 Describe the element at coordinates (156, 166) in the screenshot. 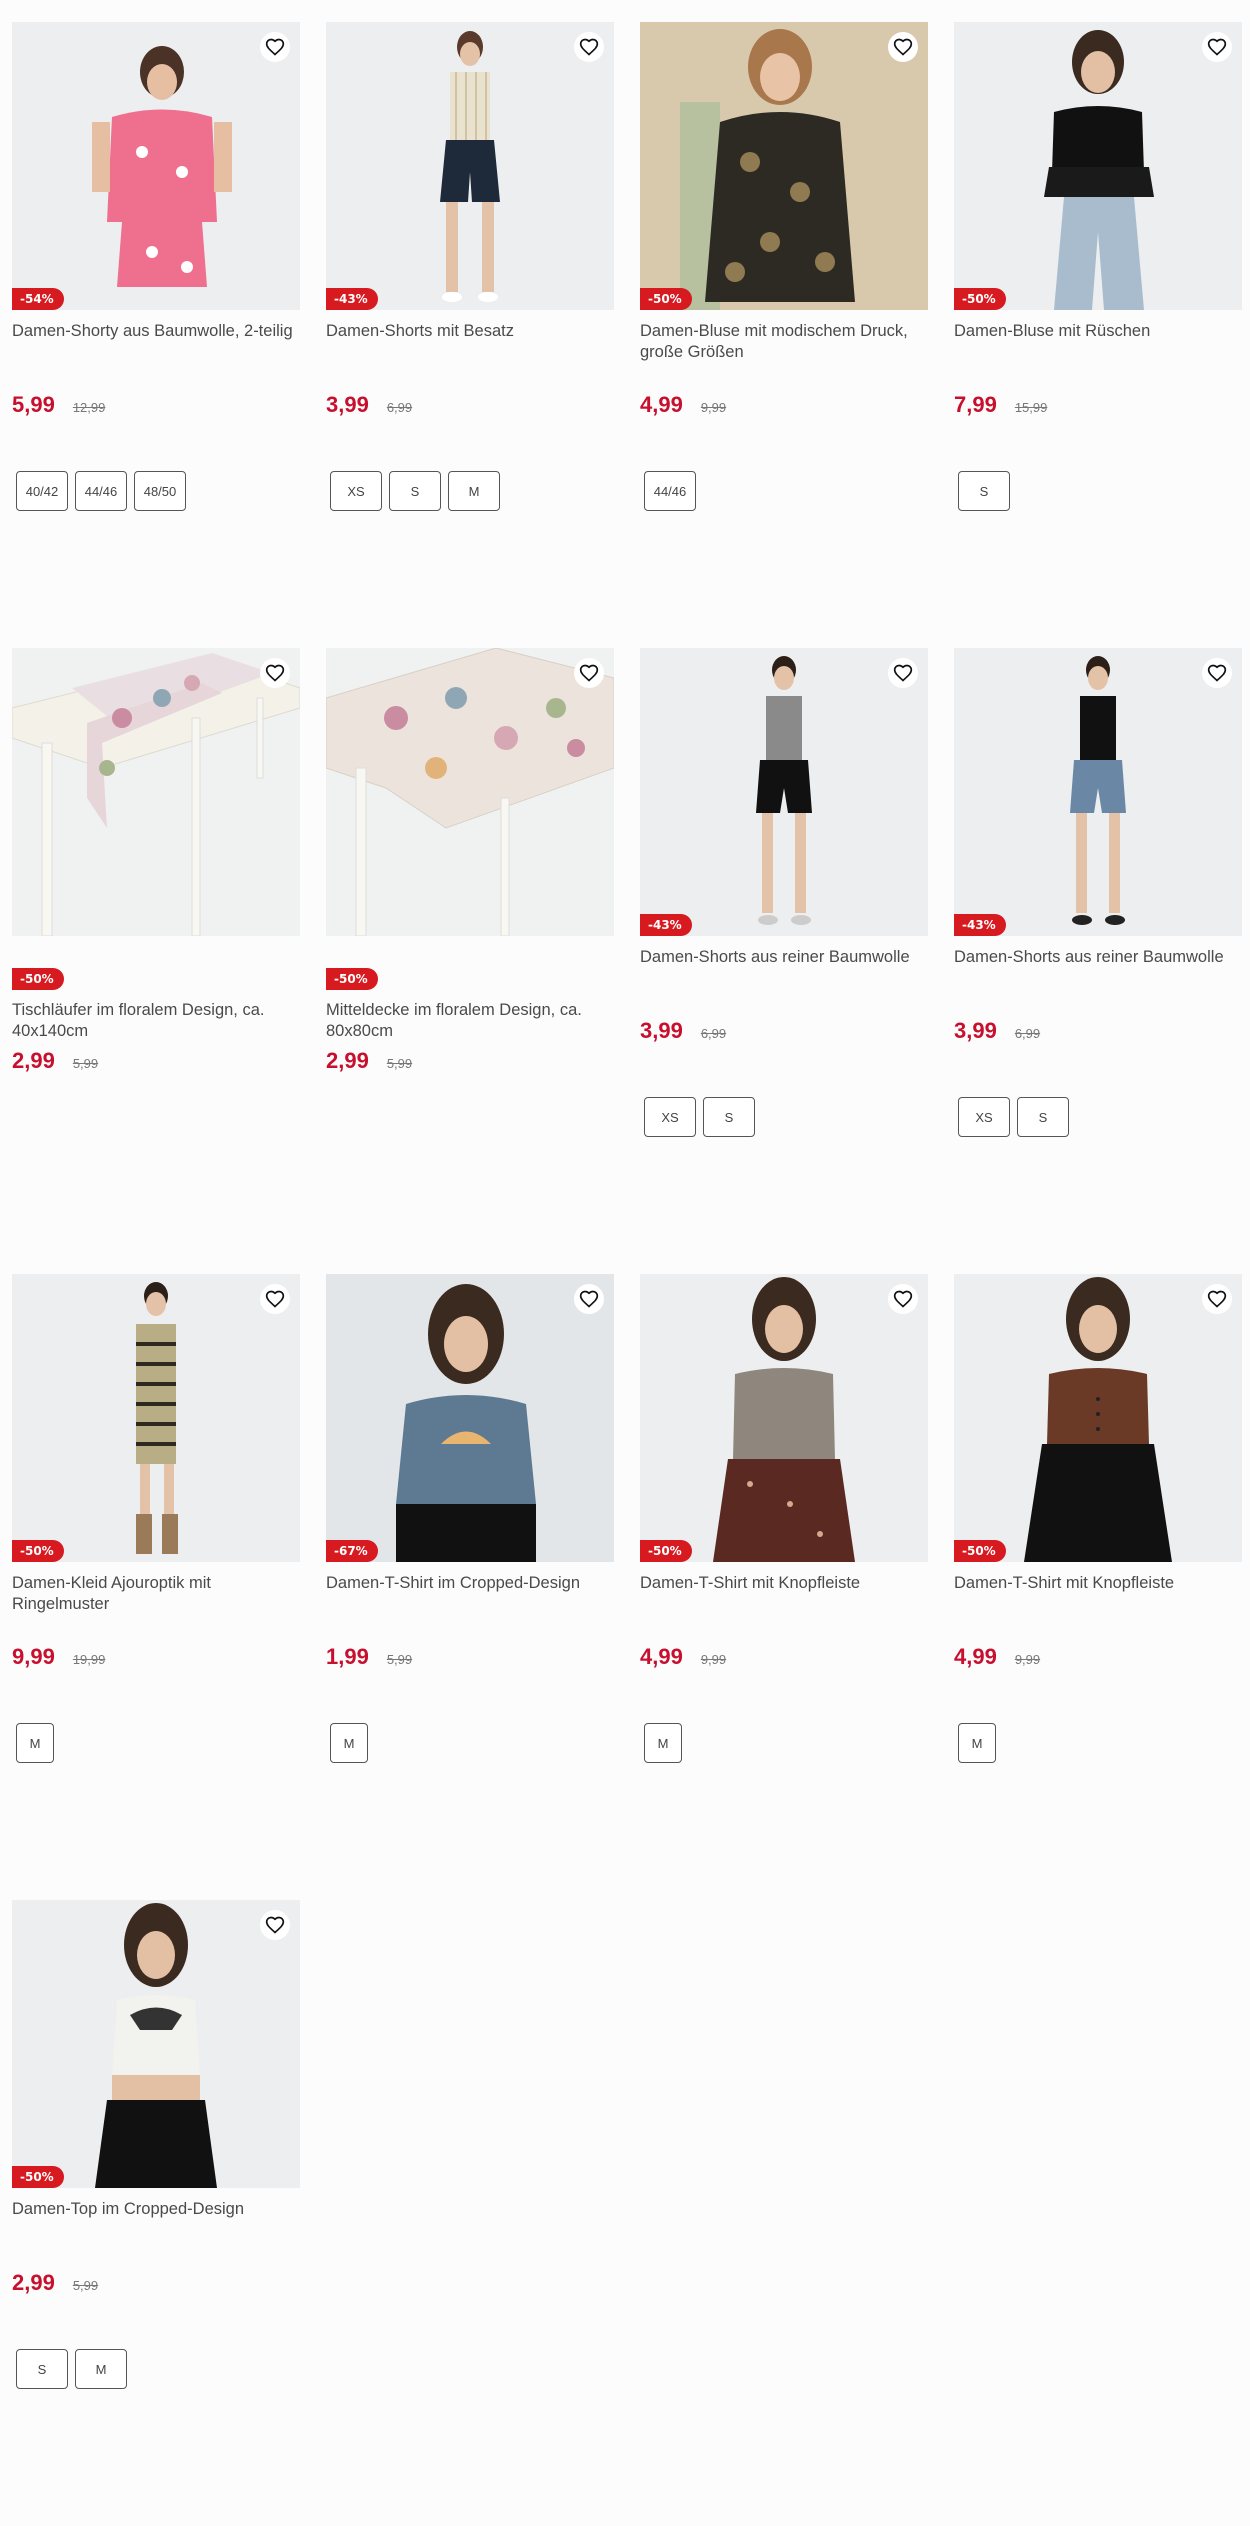

I see `product-image: -54%` at that location.